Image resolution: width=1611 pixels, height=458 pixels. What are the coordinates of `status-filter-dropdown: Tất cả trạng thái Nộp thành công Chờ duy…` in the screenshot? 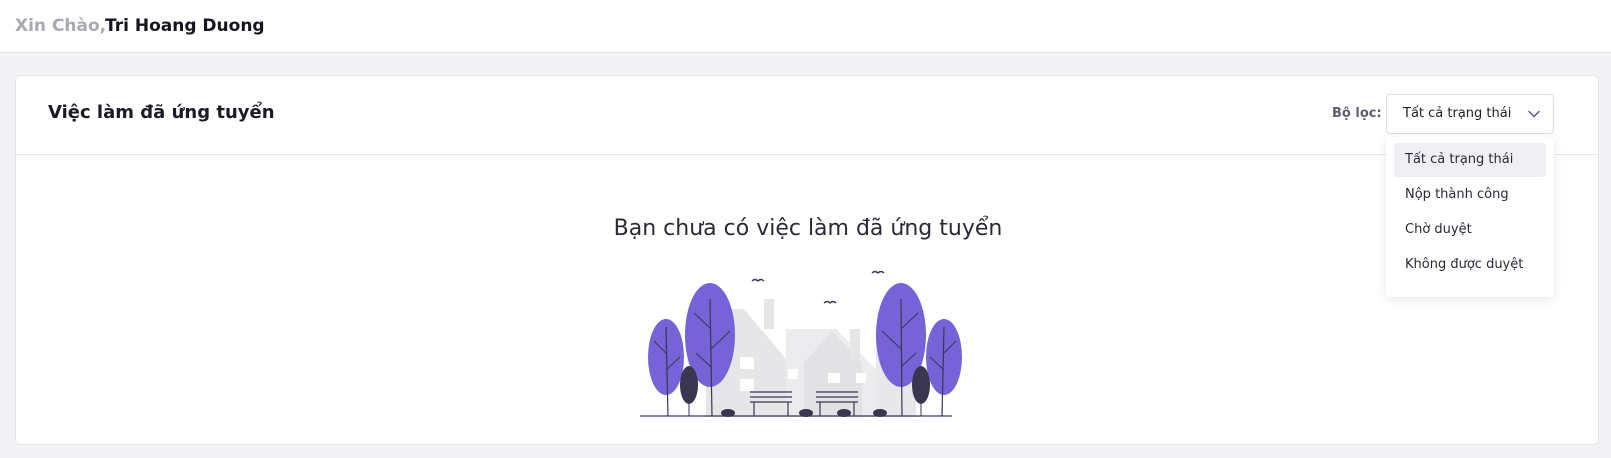 It's located at (1470, 217).